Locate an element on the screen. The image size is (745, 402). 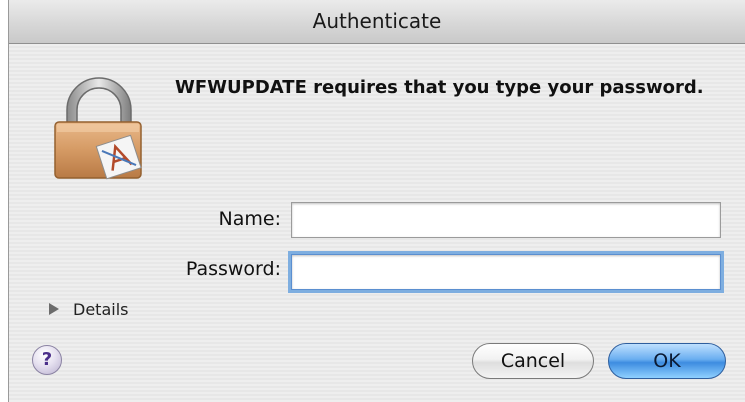
details-disclosure: Details is located at coordinates (88, 309).